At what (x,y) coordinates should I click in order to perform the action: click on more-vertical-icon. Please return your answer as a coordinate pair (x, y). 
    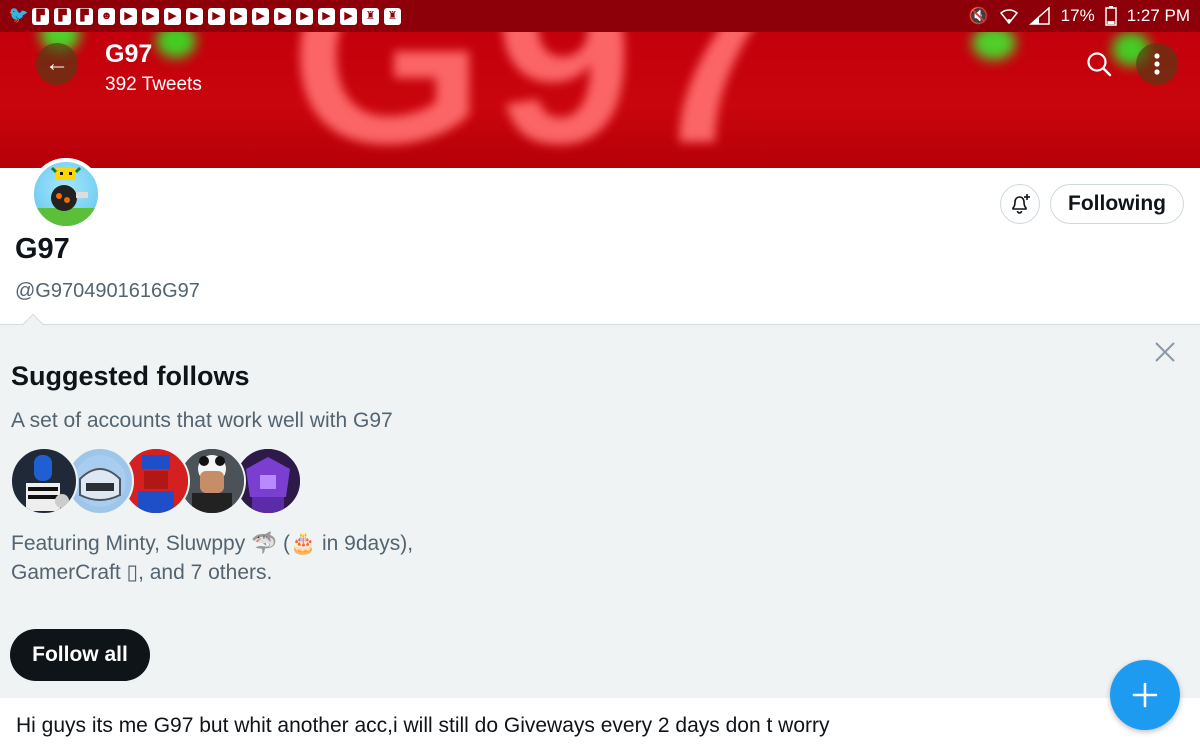
    Looking at the image, I should click on (1157, 64).